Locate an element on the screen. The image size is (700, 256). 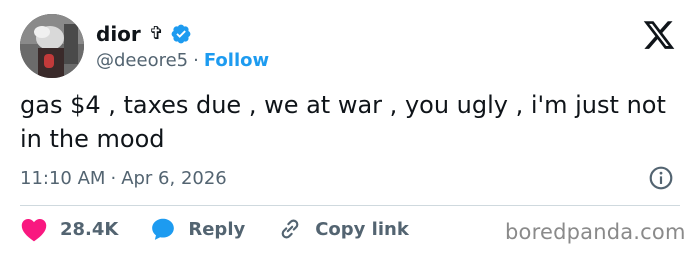
watermark: boredpanda.com is located at coordinates (595, 232).